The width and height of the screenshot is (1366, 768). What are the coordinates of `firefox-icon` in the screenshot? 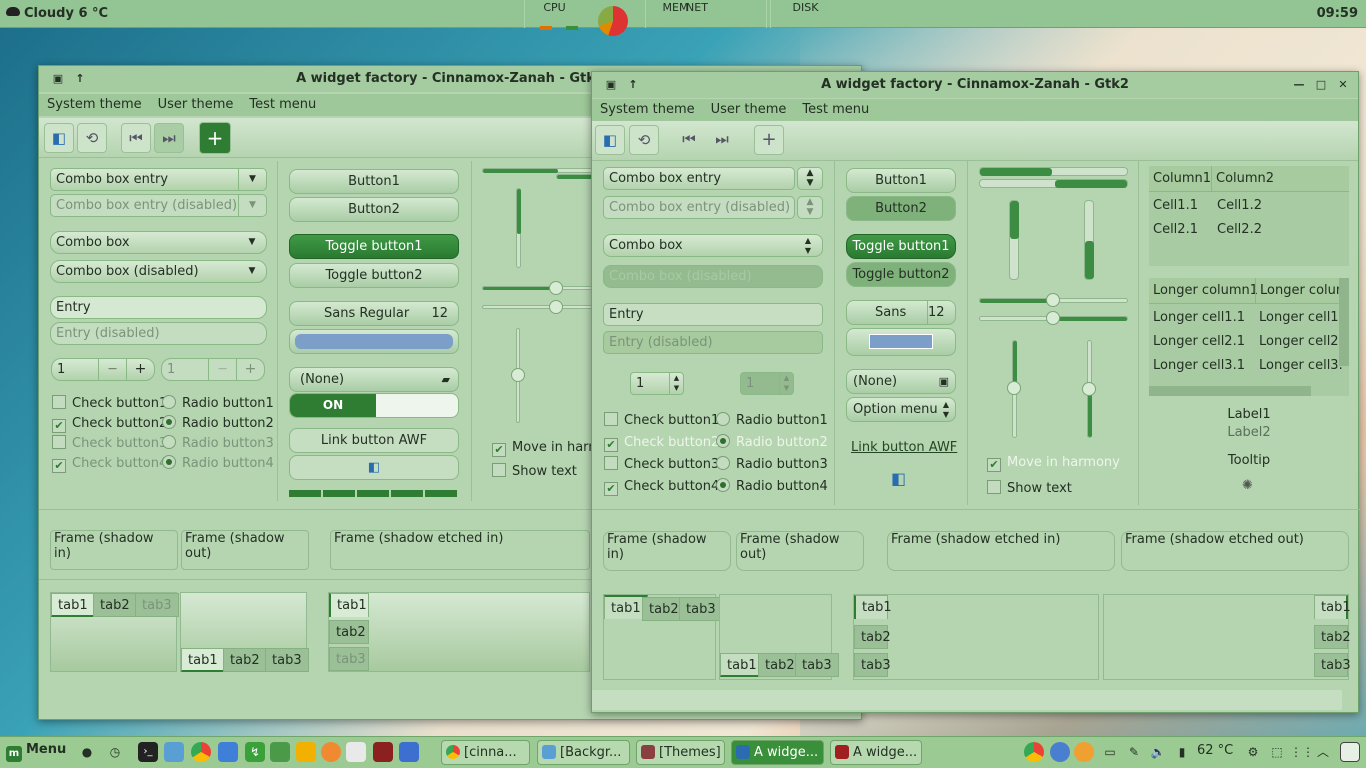 It's located at (1084, 752).